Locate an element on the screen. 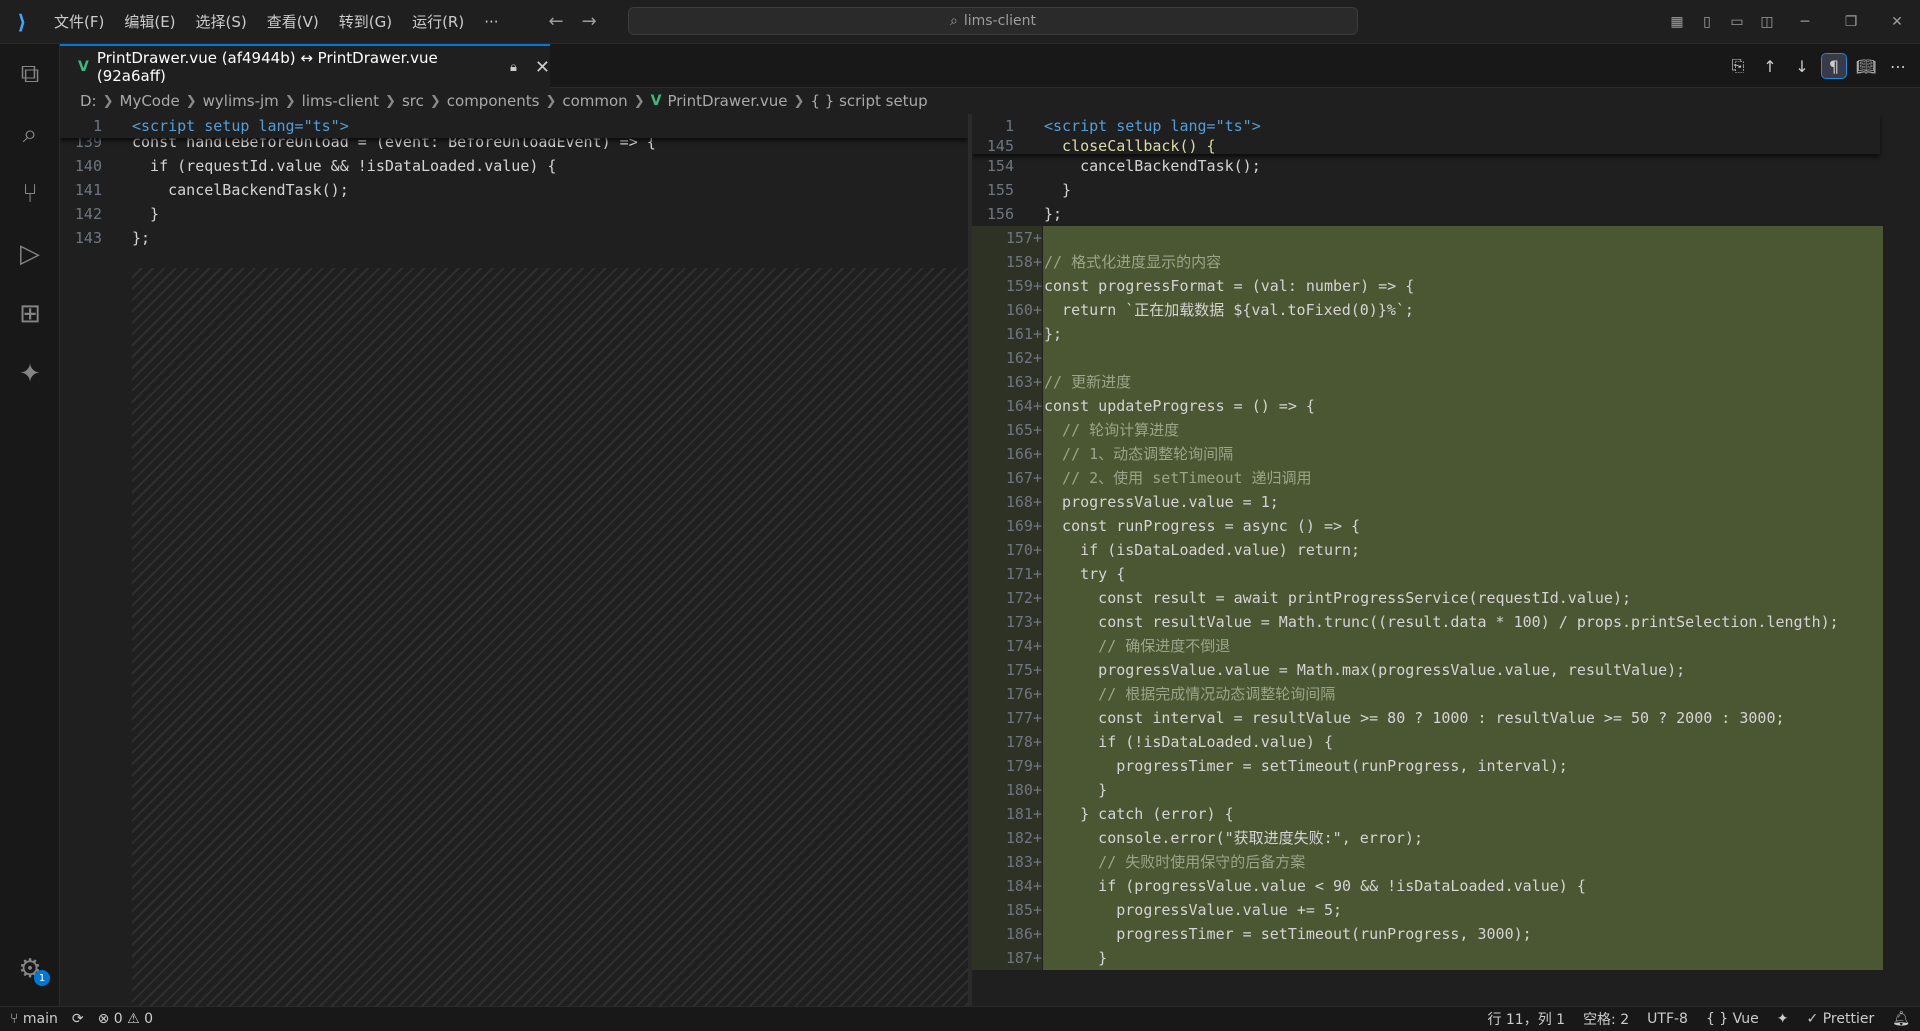  indentation: 空格: 2 is located at coordinates (1606, 1019).